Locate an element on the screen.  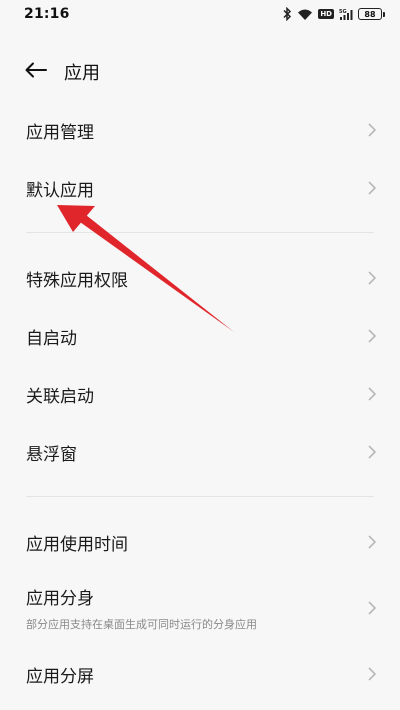
bluetooth-icon is located at coordinates (287, 14).